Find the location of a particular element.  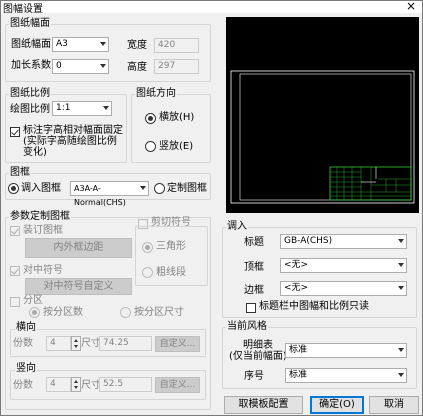

horizontal-group-title: 横向 is located at coordinates (26, 328).